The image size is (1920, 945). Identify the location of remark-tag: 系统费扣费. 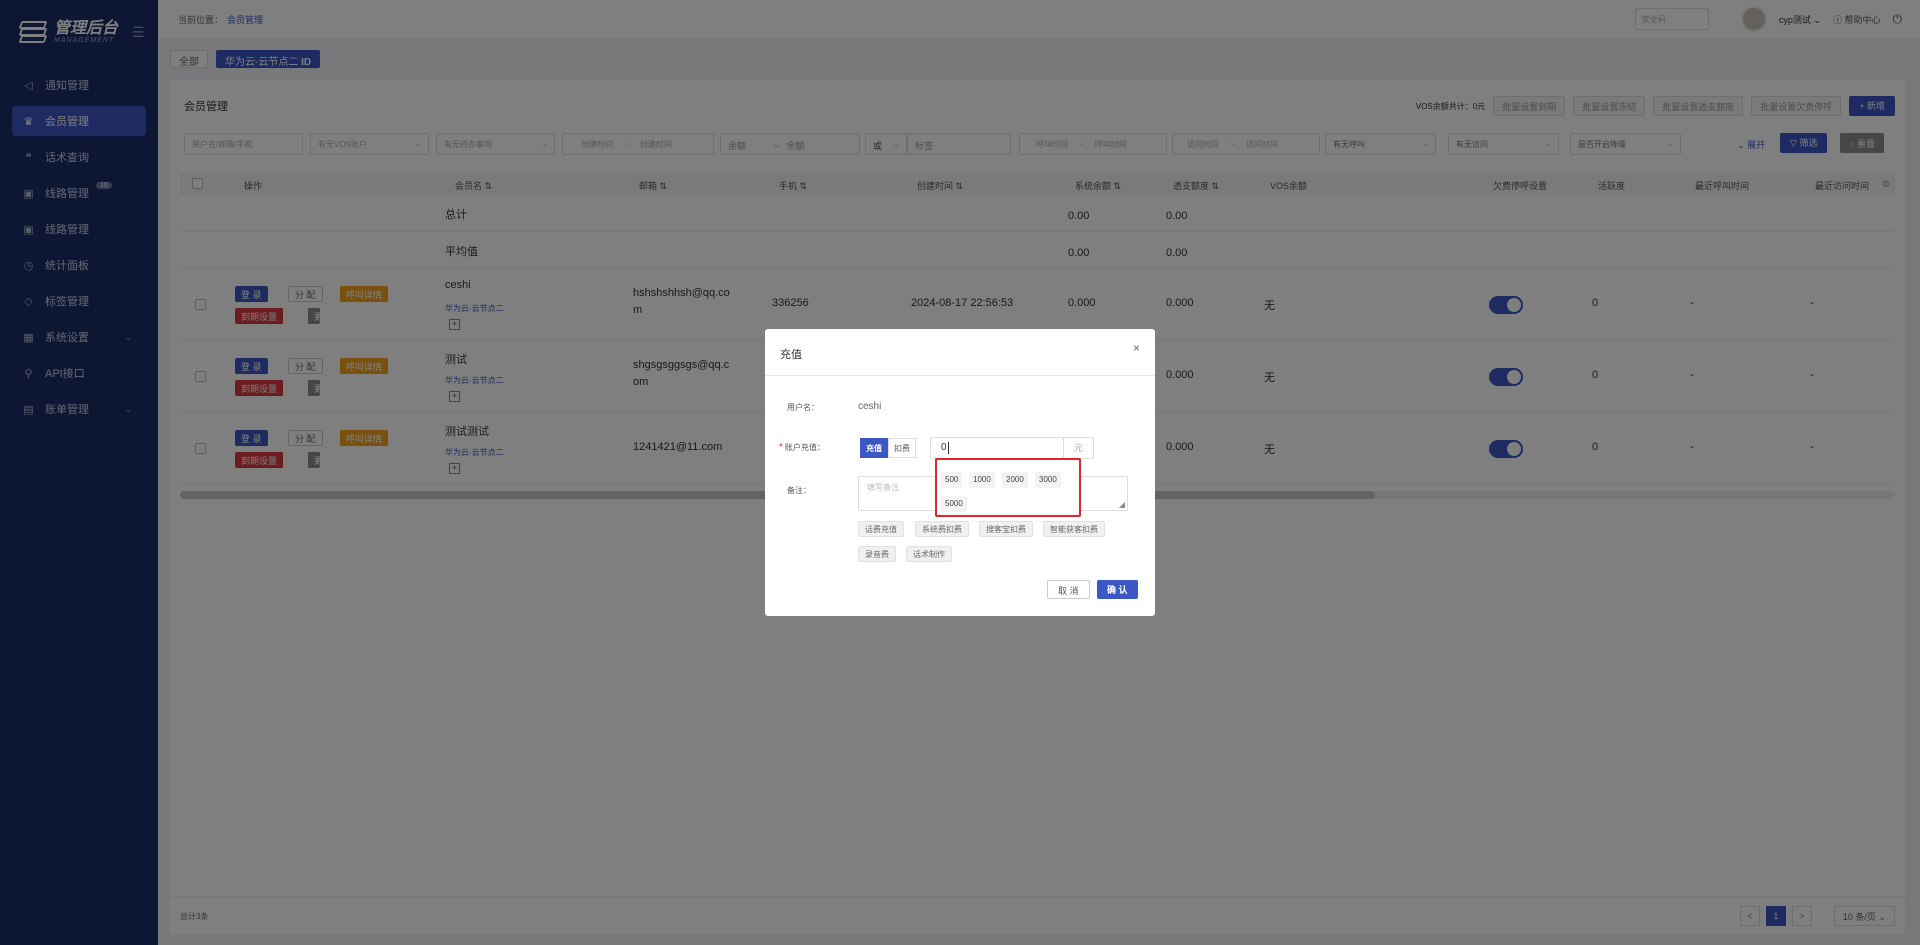
(942, 529).